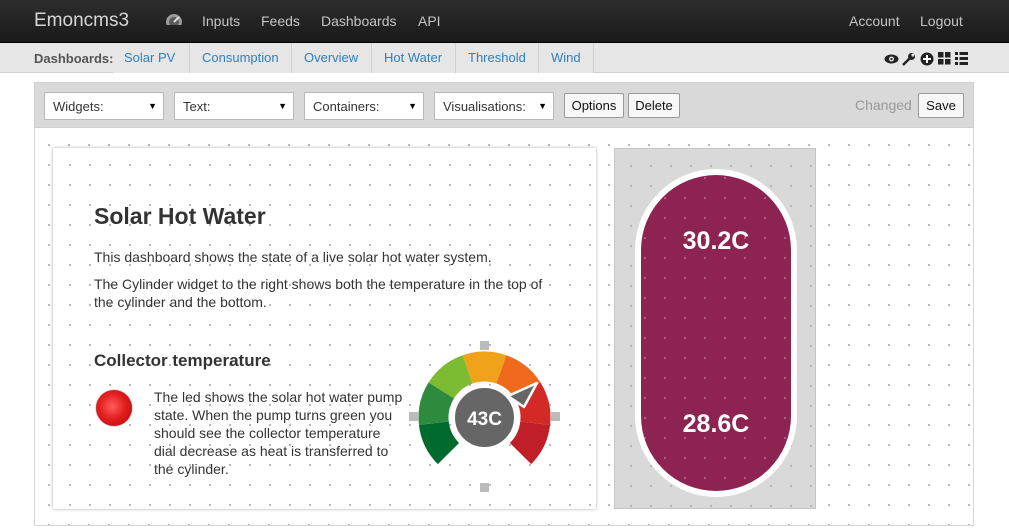 This screenshot has height=528, width=1009. Describe the element at coordinates (221, 21) in the screenshot. I see `nav-inputs: Inputs` at that location.